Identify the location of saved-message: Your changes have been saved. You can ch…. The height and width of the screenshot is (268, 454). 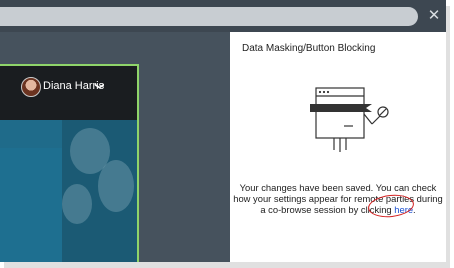
(338, 198).